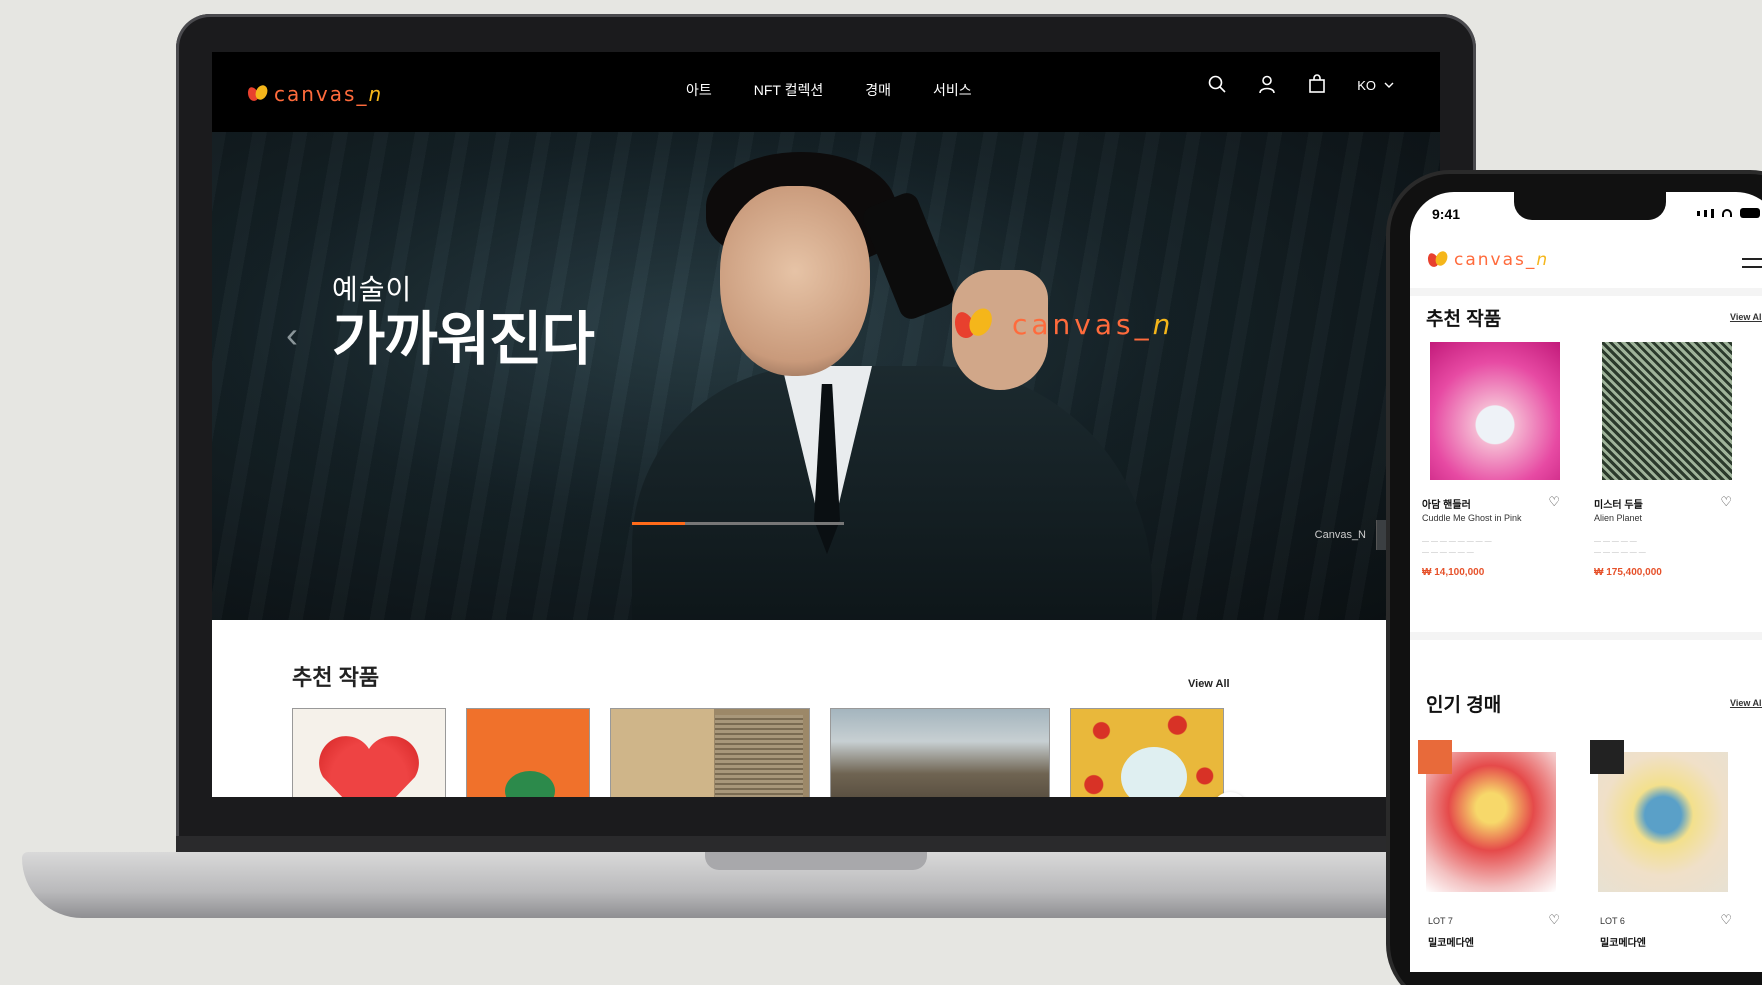 The width and height of the screenshot is (1762, 985). I want to click on site-logo: canvas_n, so click(315, 94).